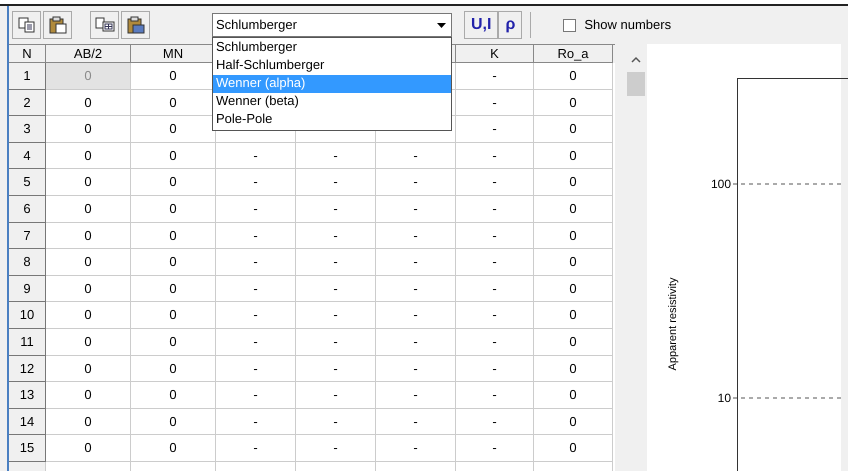  What do you see at coordinates (27, 315) in the screenshot?
I see `row-number: 10` at bounding box center [27, 315].